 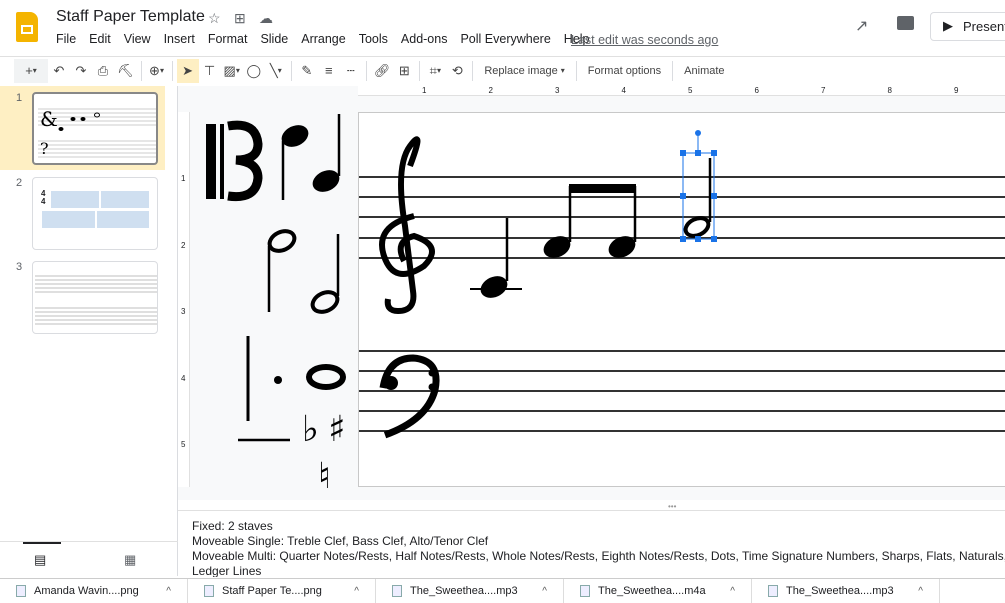 I want to click on grid-view-icon: ▦, so click(x=130, y=560).